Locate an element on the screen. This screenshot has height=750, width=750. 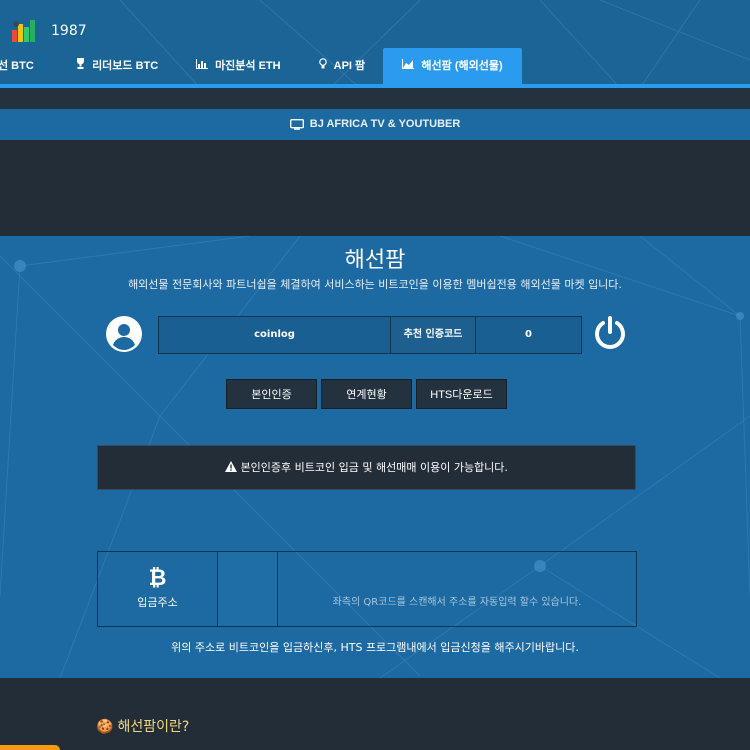
tab-leaderboard-btc: 리더보드 BTC is located at coordinates (117, 66).